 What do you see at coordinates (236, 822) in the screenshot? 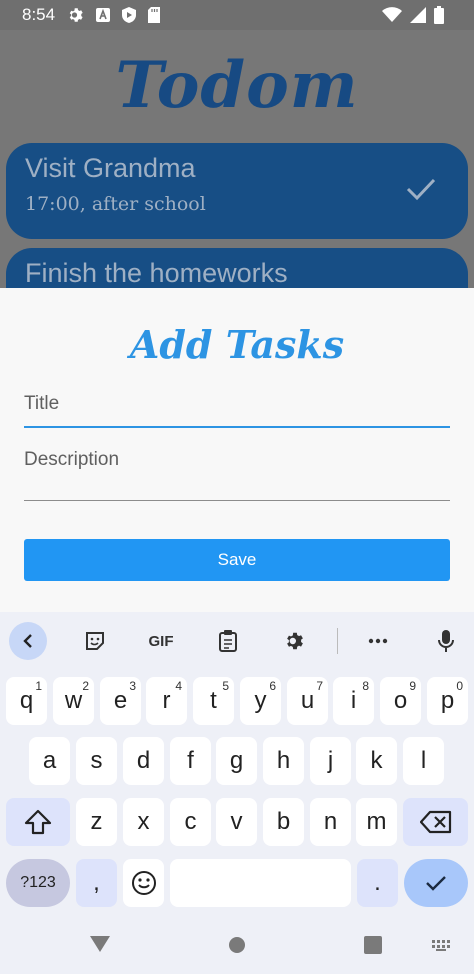
I see `key-v: v` at bounding box center [236, 822].